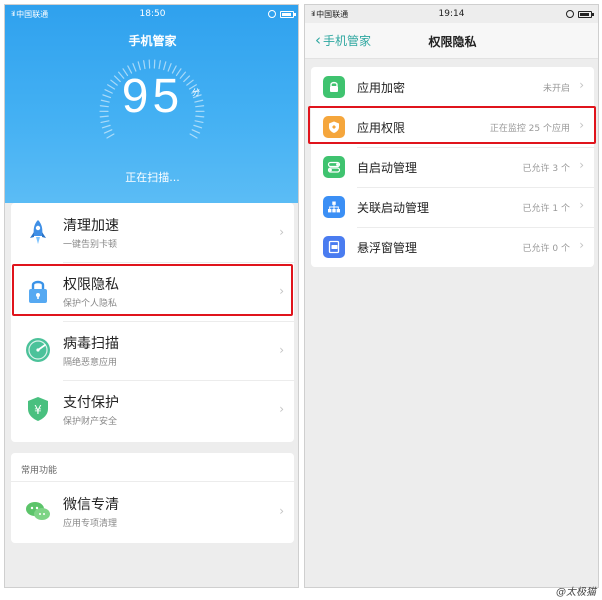  Describe the element at coordinates (196, 92) in the screenshot. I see `score-unit: 分` at that location.